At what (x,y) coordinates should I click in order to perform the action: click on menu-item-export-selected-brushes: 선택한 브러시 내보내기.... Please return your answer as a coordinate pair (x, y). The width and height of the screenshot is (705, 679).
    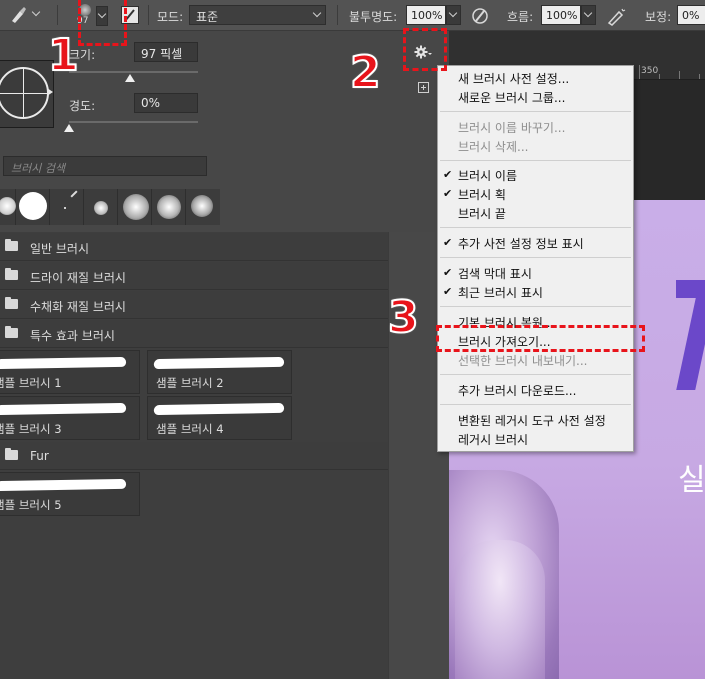
    Looking at the image, I should click on (523, 361).